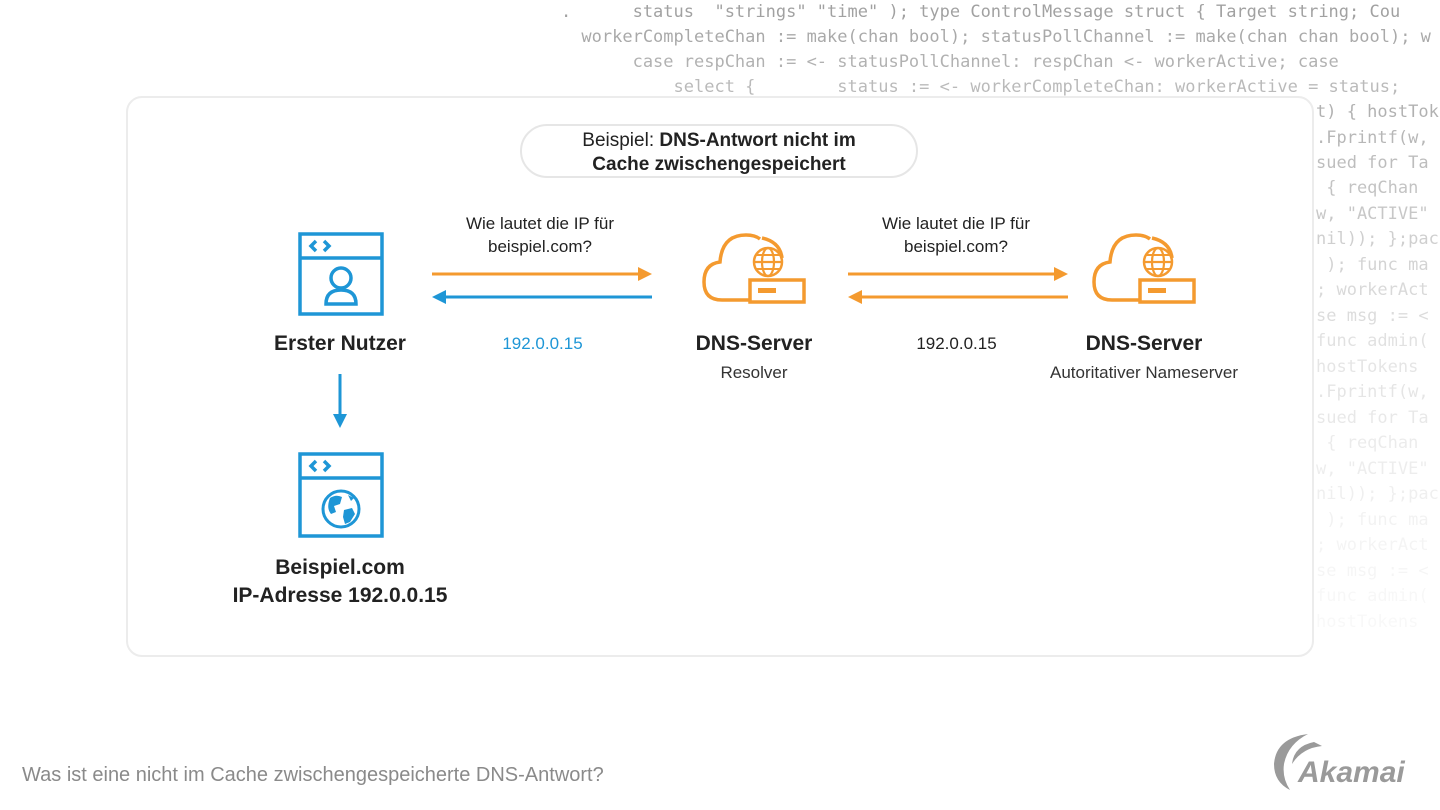  I want to click on code-line: t) { hostTok, so click(1377, 112).